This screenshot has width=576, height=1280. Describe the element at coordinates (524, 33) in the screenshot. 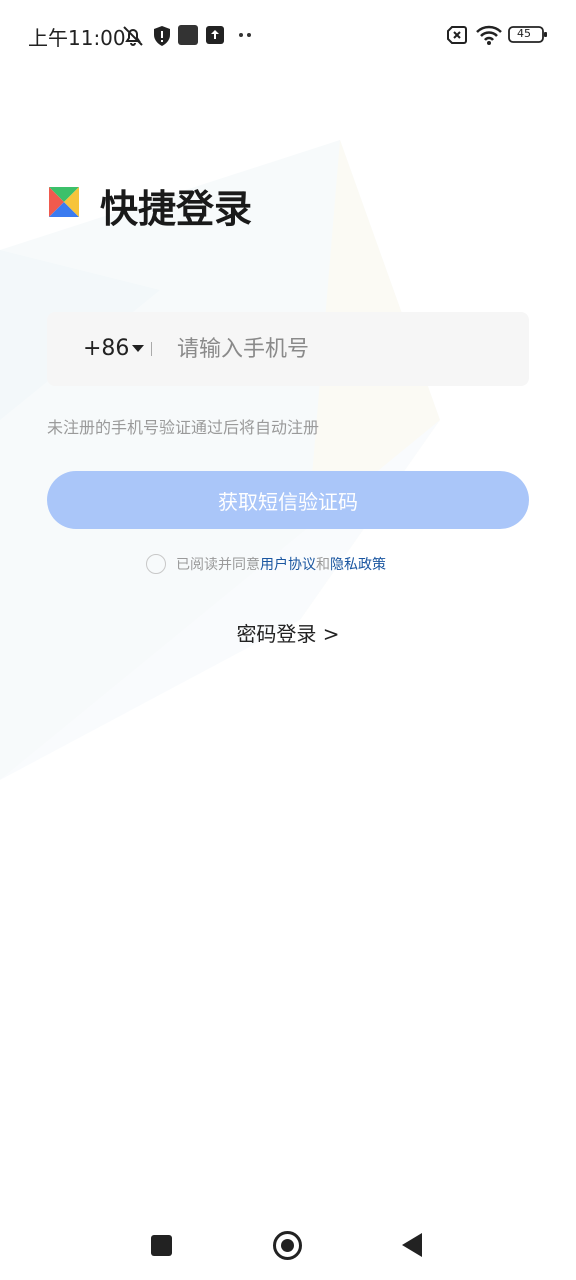

I see `battery-level: 45` at that location.